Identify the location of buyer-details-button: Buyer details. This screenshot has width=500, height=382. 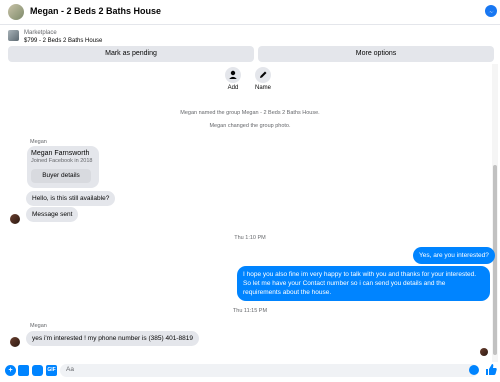
(61, 176).